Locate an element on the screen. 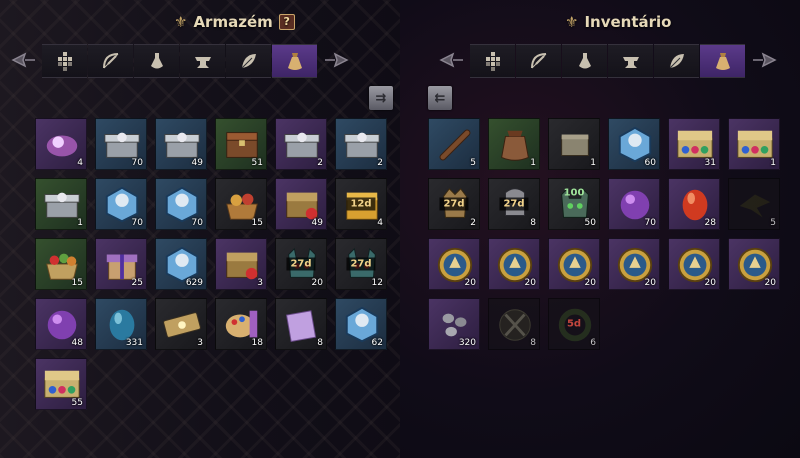 The image size is (800, 458). storage-slot: 51 is located at coordinates (241, 144).